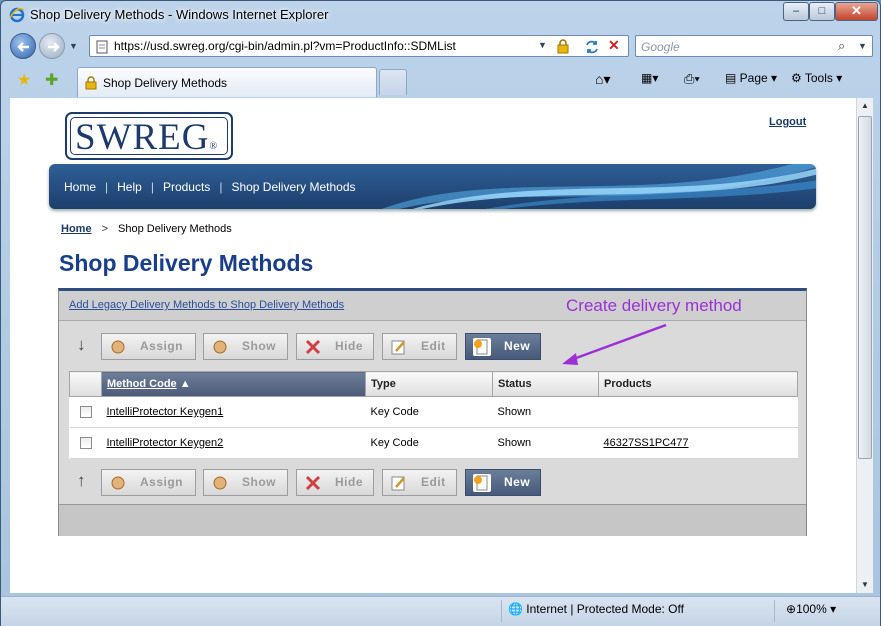  I want to click on search-icon: ⌕, so click(841, 46).